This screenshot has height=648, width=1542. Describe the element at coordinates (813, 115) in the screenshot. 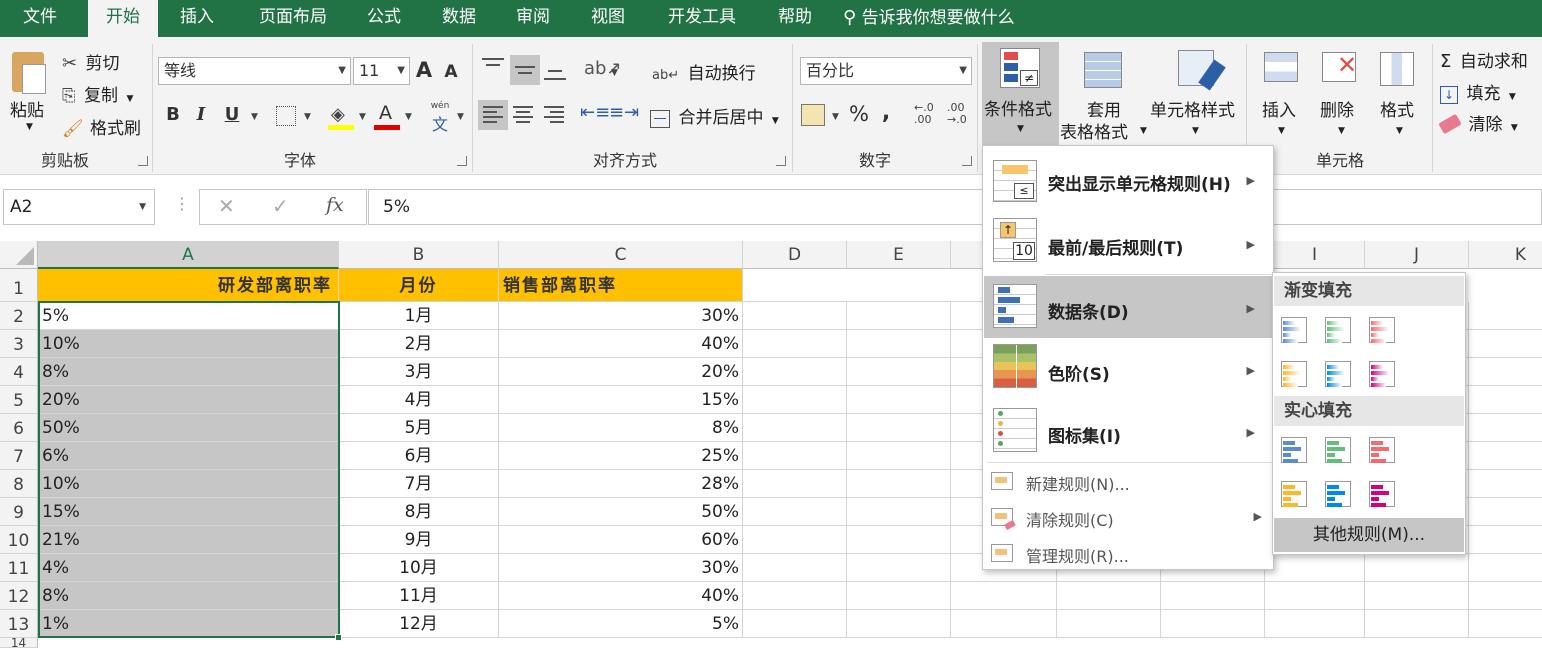

I see `accounting-format-icon` at that location.